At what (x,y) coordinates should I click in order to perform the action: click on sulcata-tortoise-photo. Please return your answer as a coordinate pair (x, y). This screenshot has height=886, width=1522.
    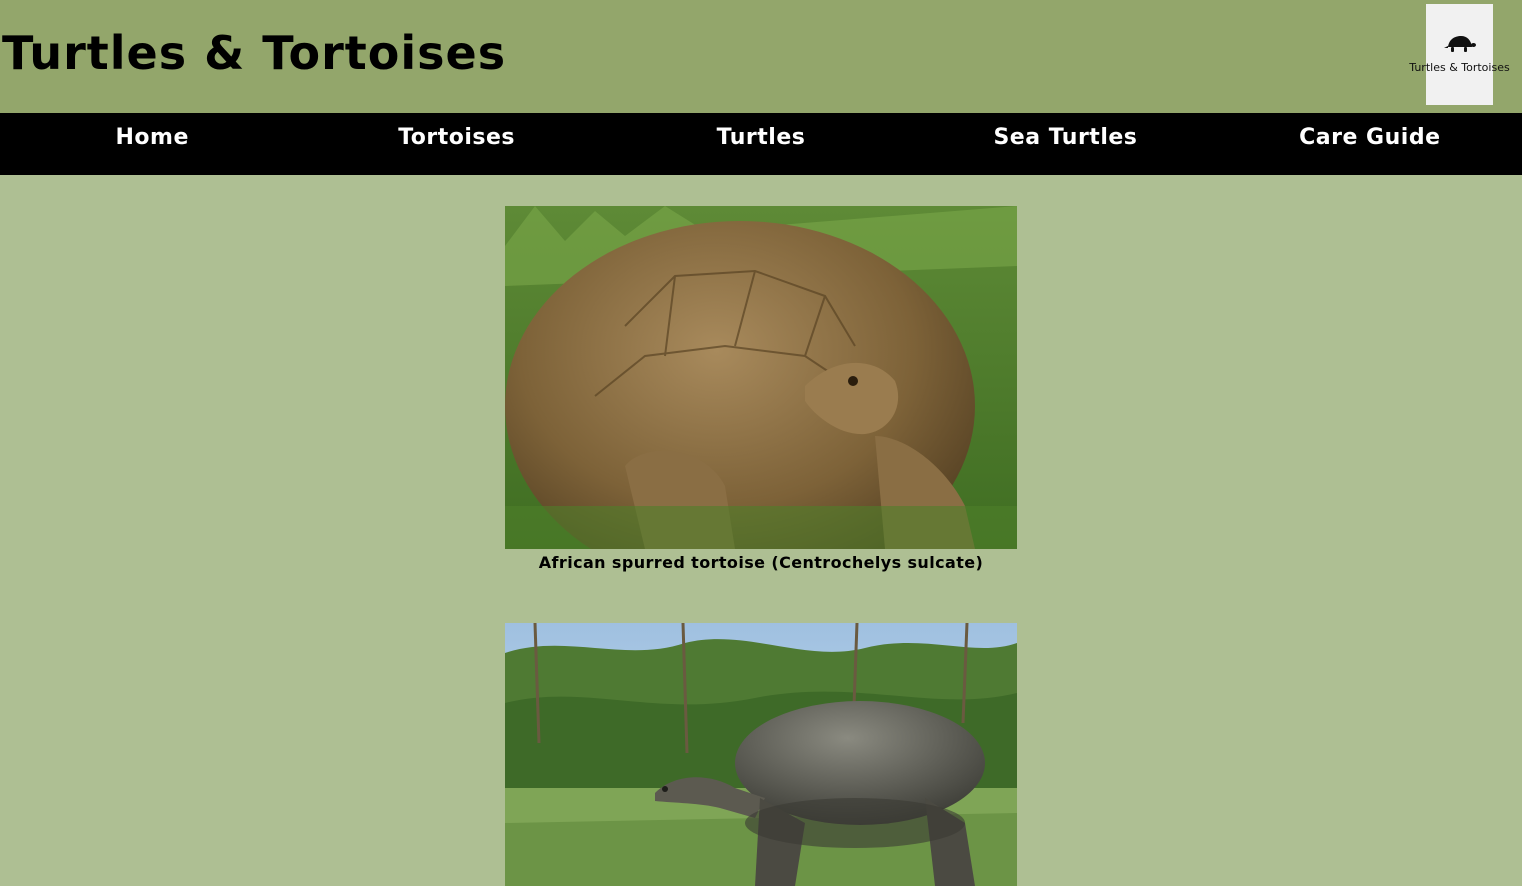
    Looking at the image, I should click on (761, 377).